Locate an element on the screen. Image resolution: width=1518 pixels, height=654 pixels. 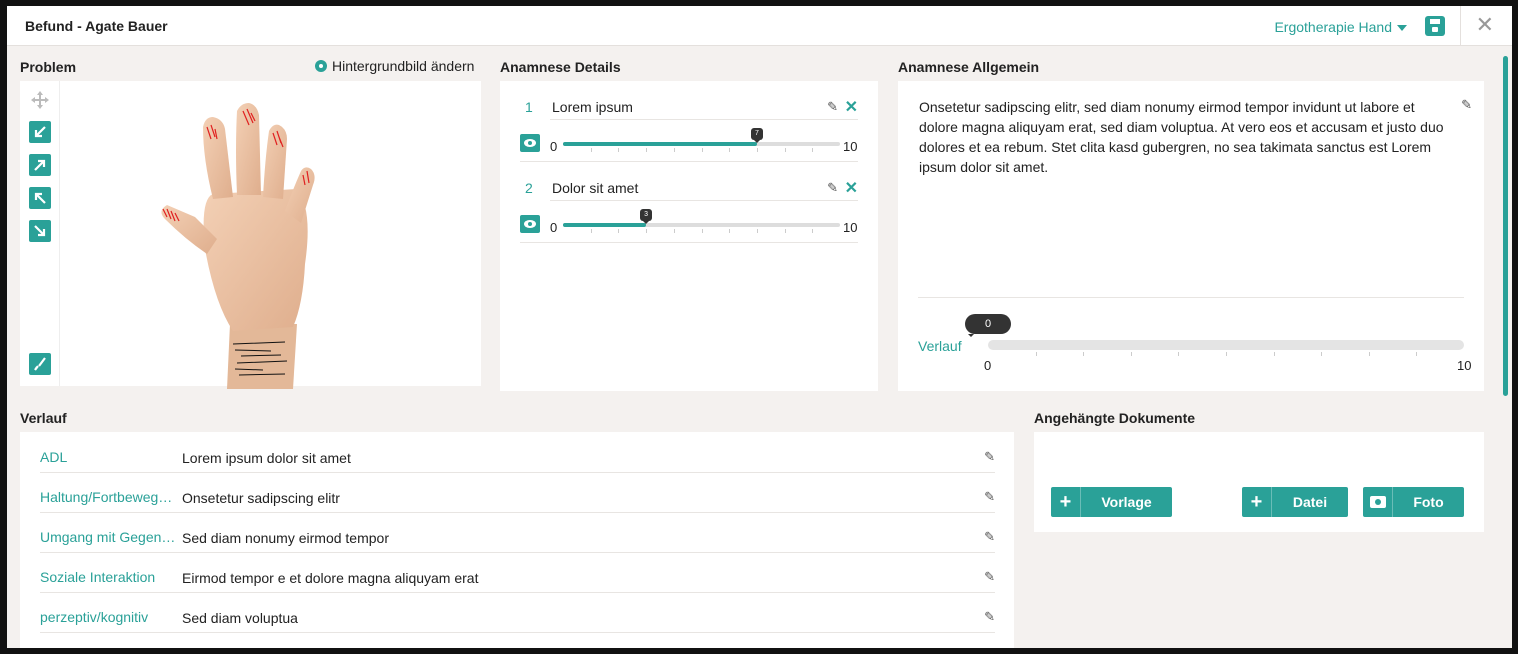
details-item-underline is located at coordinates (704, 200).